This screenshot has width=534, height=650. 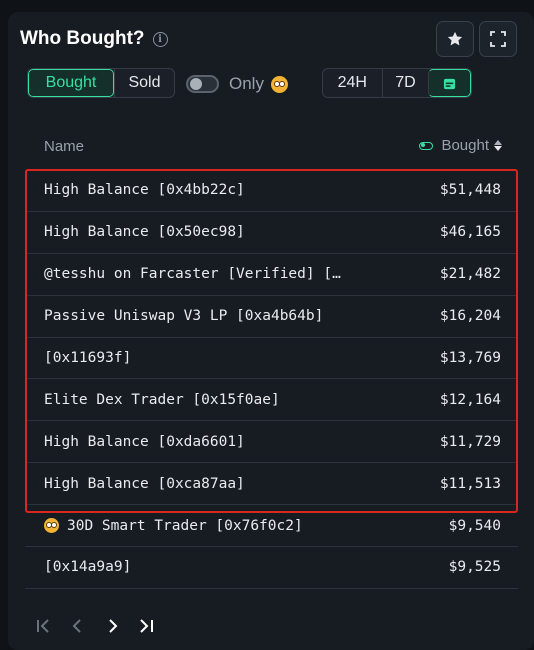 I want to click on row-amount: $51,448, so click(x=470, y=190).